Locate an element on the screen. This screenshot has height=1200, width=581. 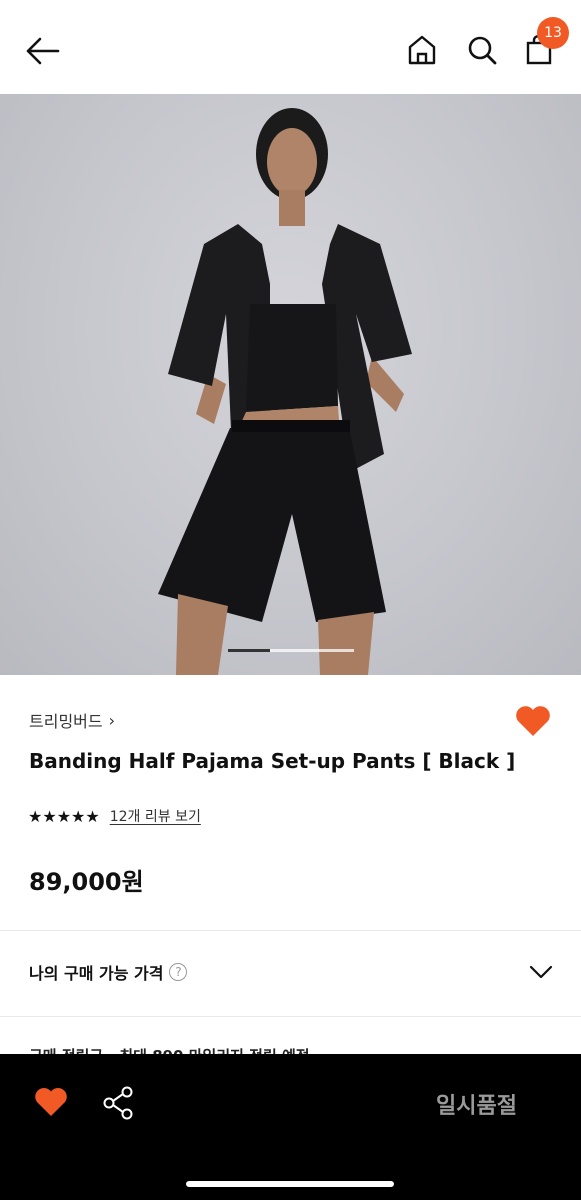
like-button is located at coordinates (51, 1103).